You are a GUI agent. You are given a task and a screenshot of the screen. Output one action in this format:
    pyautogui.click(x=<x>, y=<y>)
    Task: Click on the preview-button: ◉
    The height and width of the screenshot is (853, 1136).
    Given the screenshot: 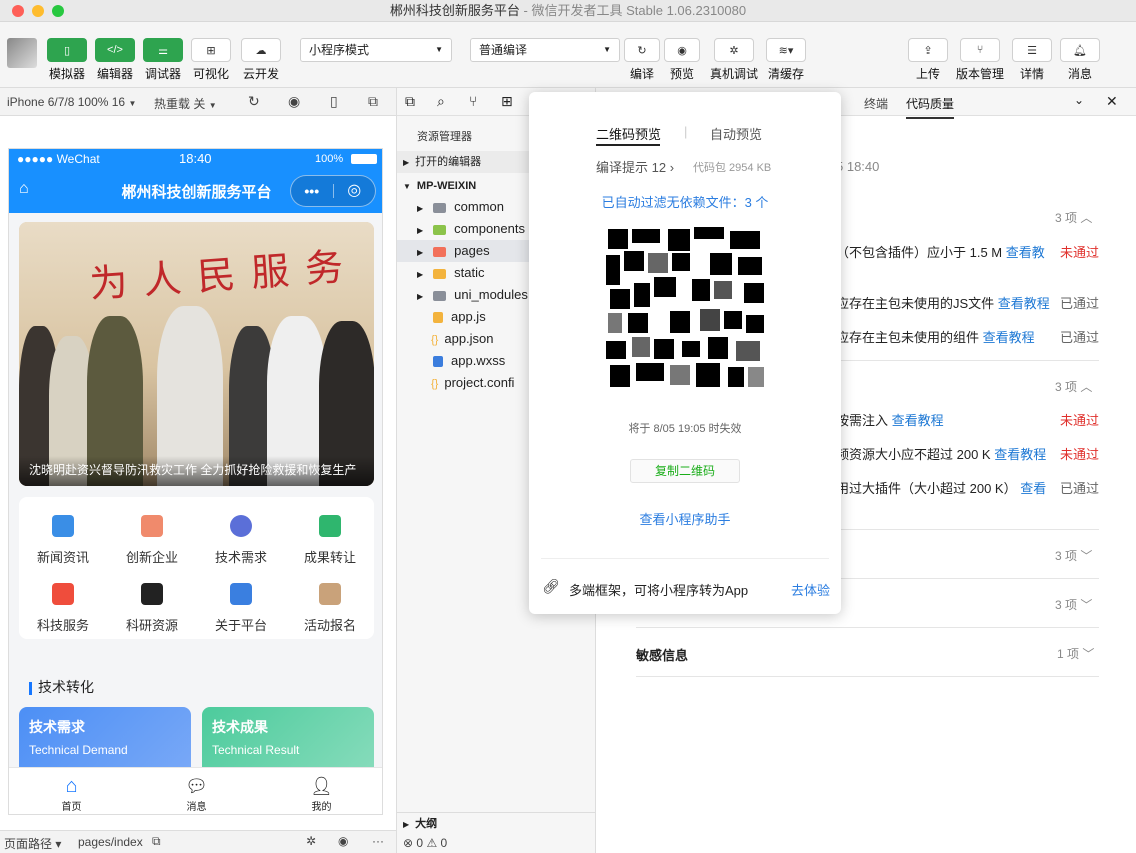 What is the action you would take?
    pyautogui.click(x=682, y=50)
    